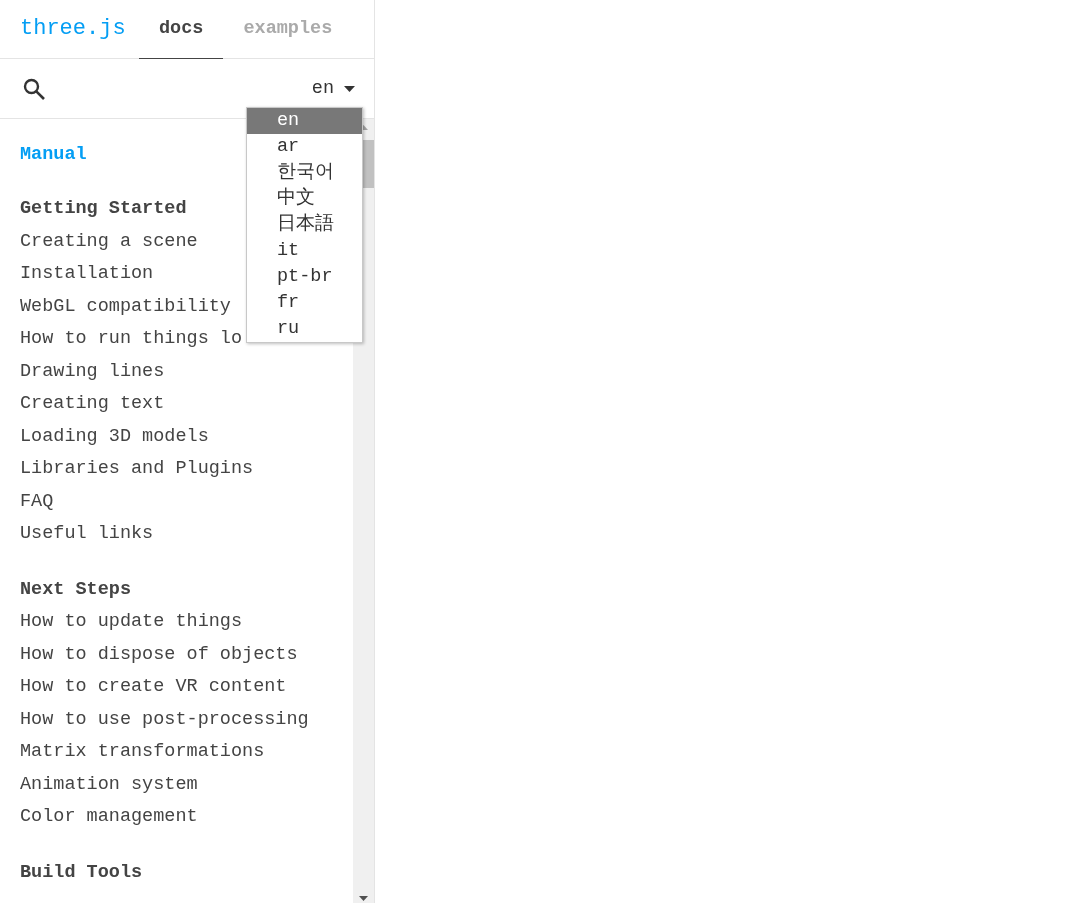 Image resolution: width=1087 pixels, height=903 pixels. What do you see at coordinates (349, 88) in the screenshot?
I see `caret-icon` at bounding box center [349, 88].